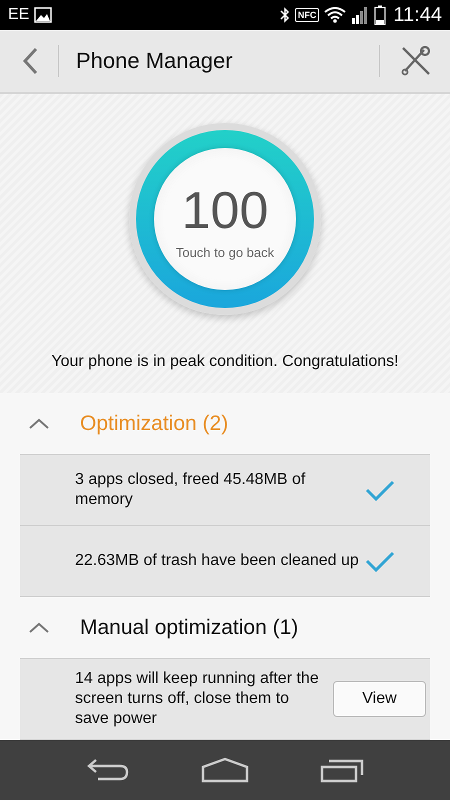 The width and height of the screenshot is (450, 800). Describe the element at coordinates (307, 15) in the screenshot. I see `nfc-icon: NFC` at that location.